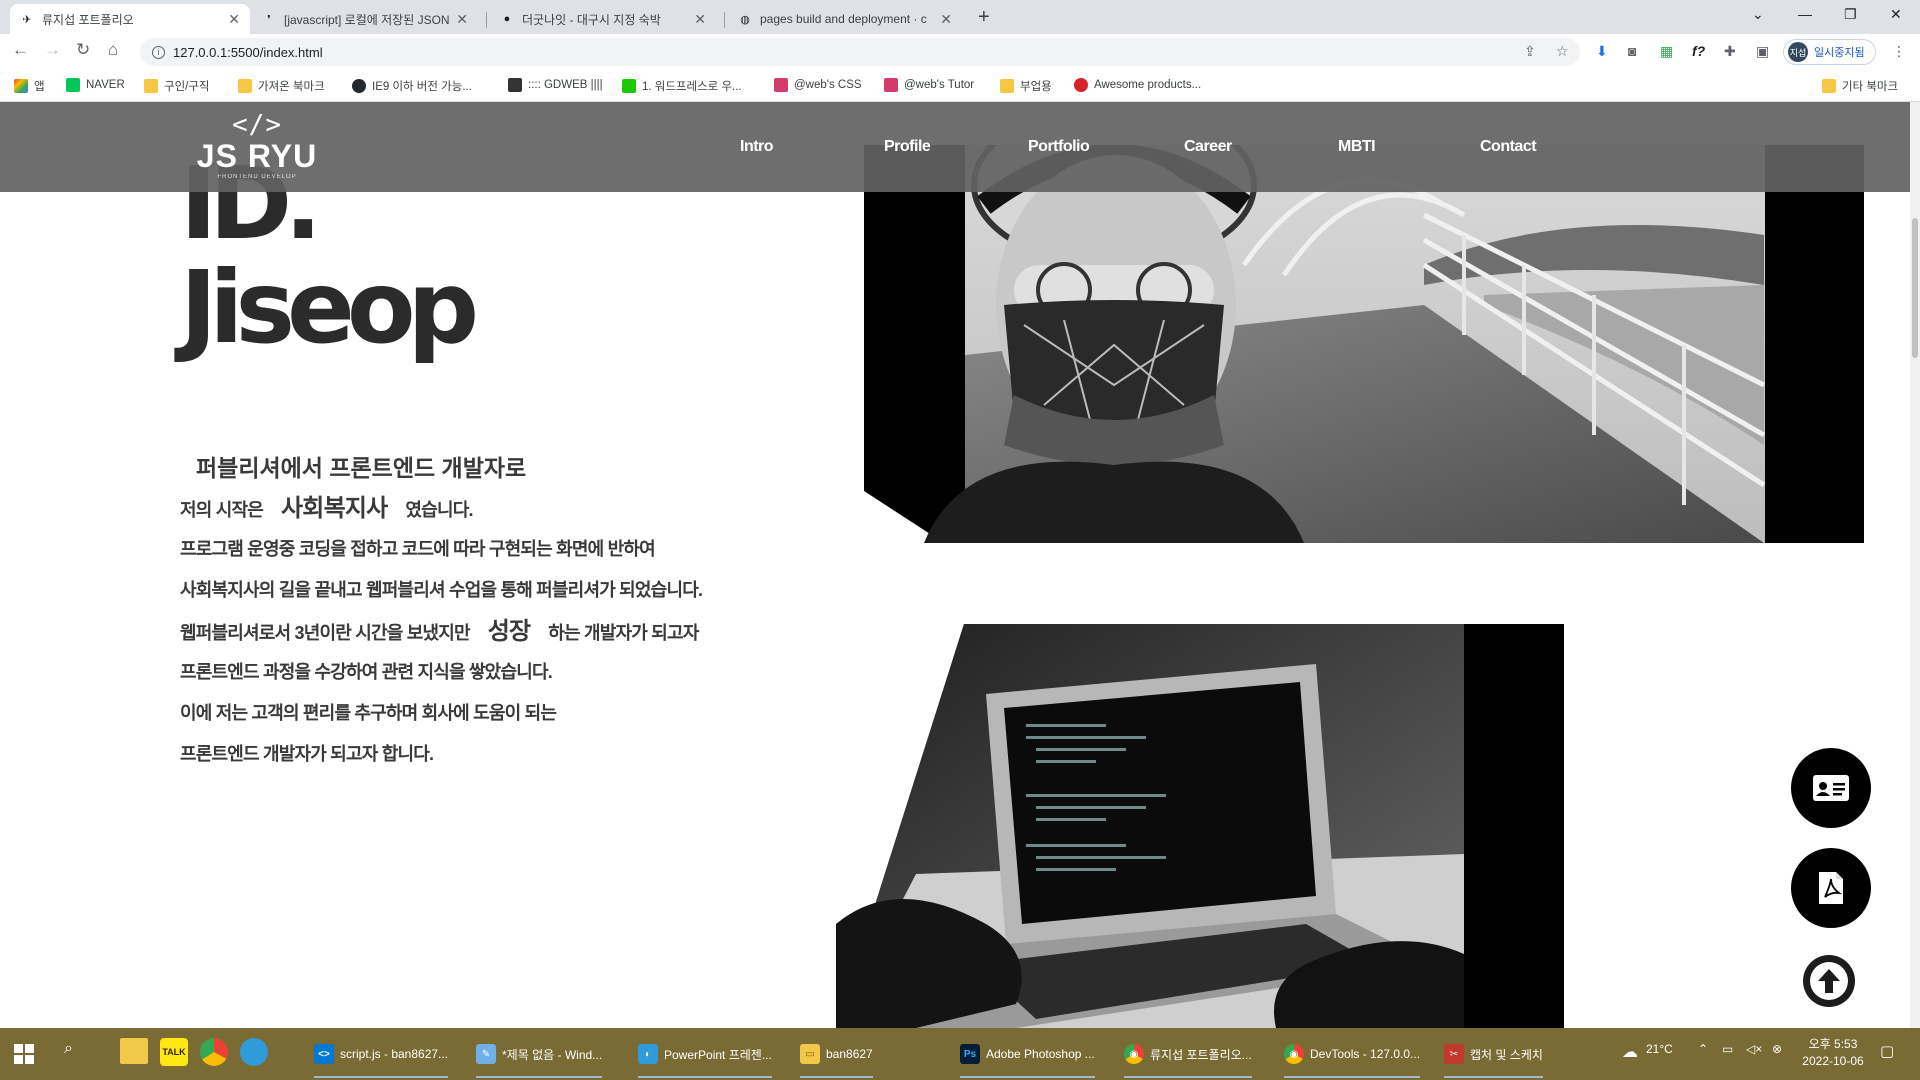  What do you see at coordinates (1915, 565) in the screenshot?
I see `page-scrollbar` at bounding box center [1915, 565].